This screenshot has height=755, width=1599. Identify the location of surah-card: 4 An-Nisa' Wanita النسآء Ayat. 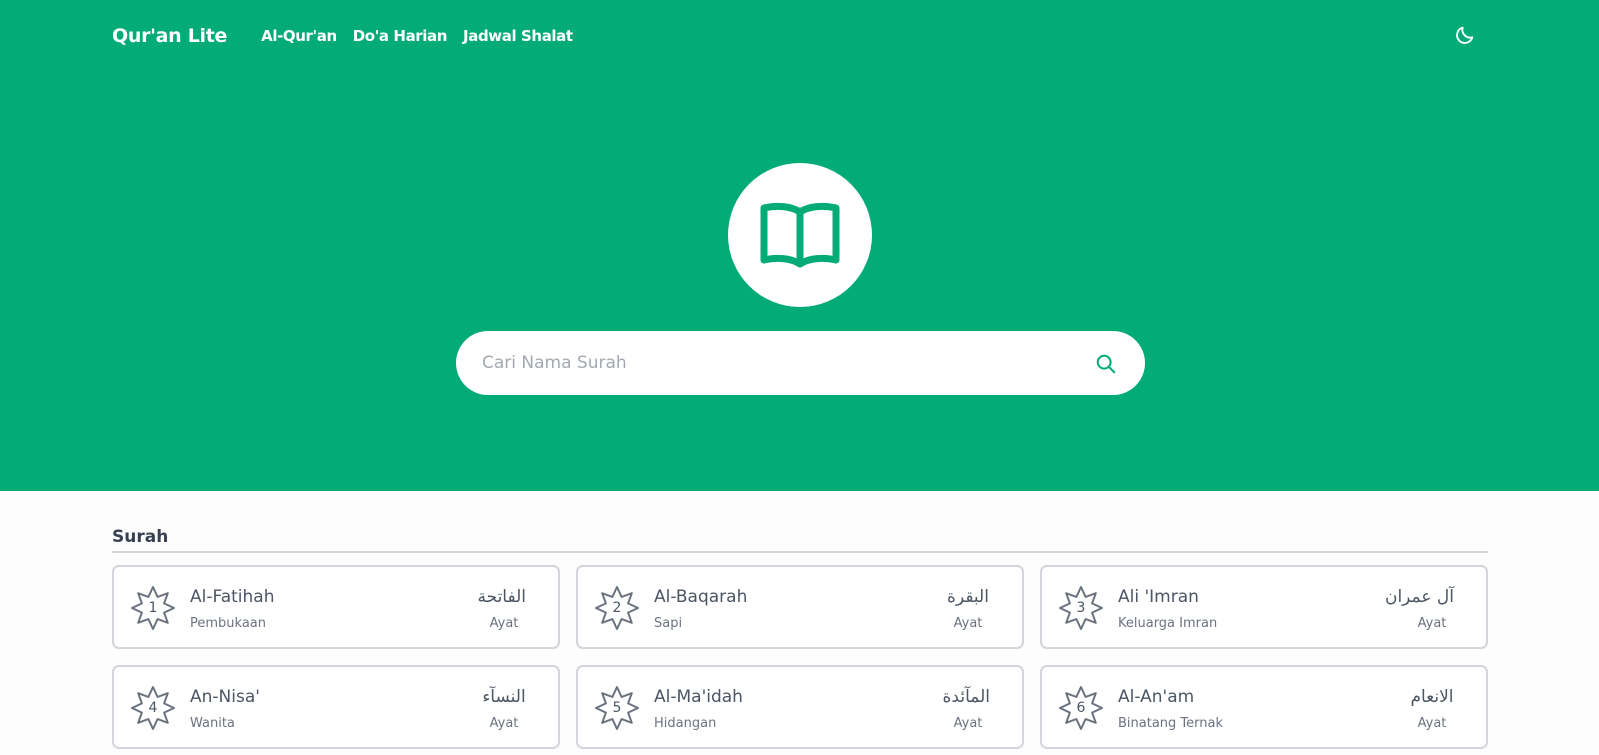
(336, 707).